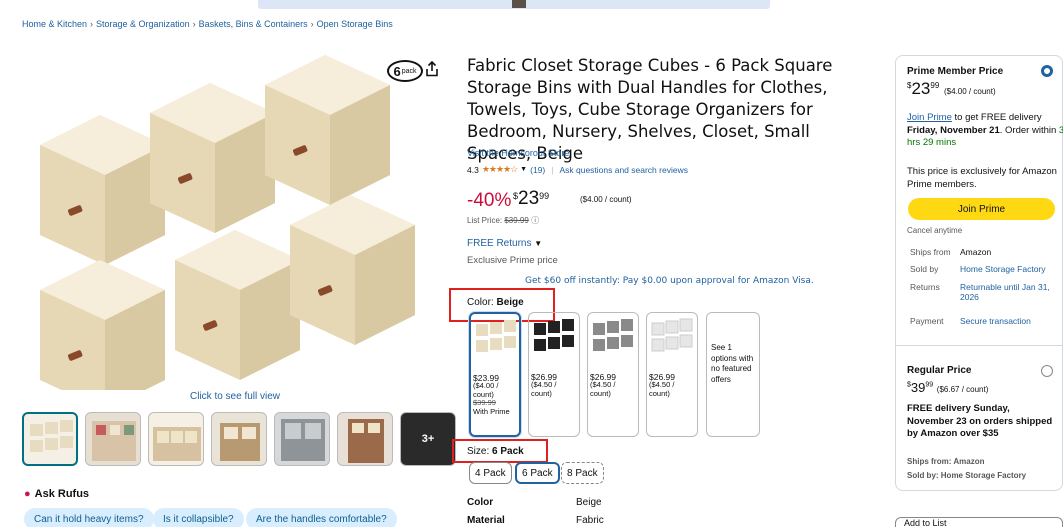 The height and width of the screenshot is (527, 1063). Describe the element at coordinates (54, 24) in the screenshot. I see `breadcrumb-home-kitchen: Home & Kitchen` at that location.